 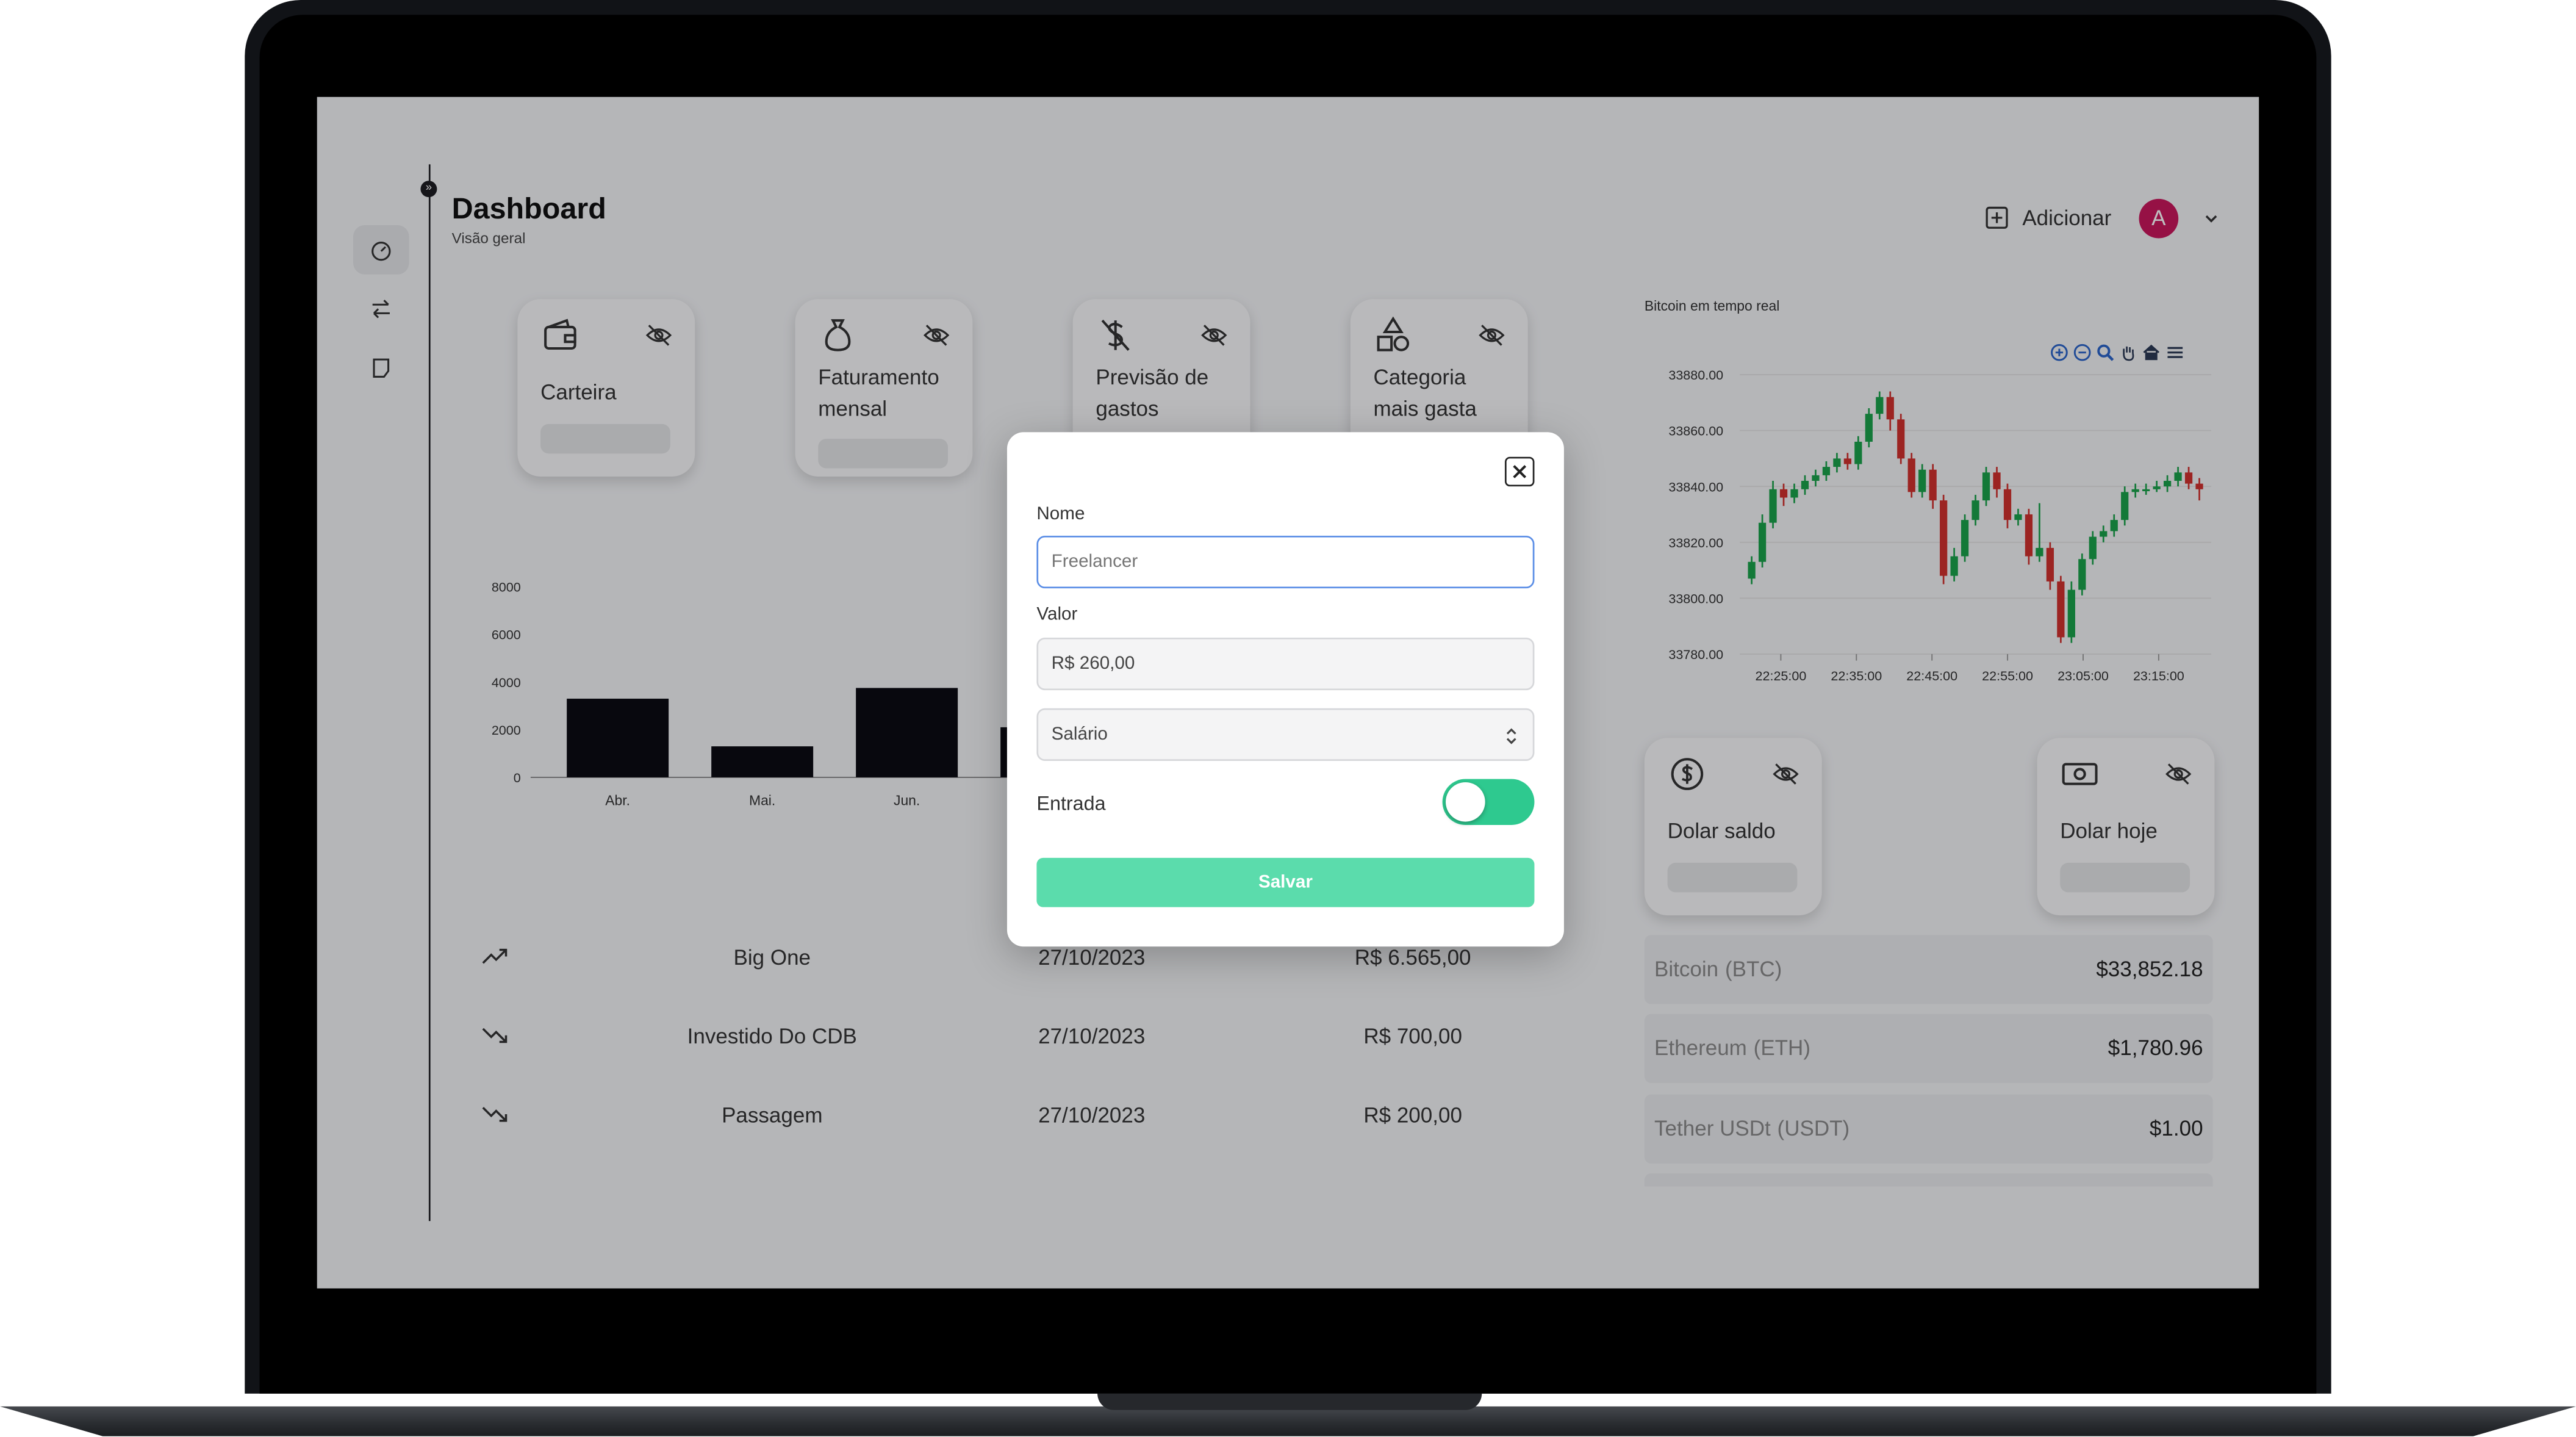 I want to click on close-button, so click(x=1520, y=471).